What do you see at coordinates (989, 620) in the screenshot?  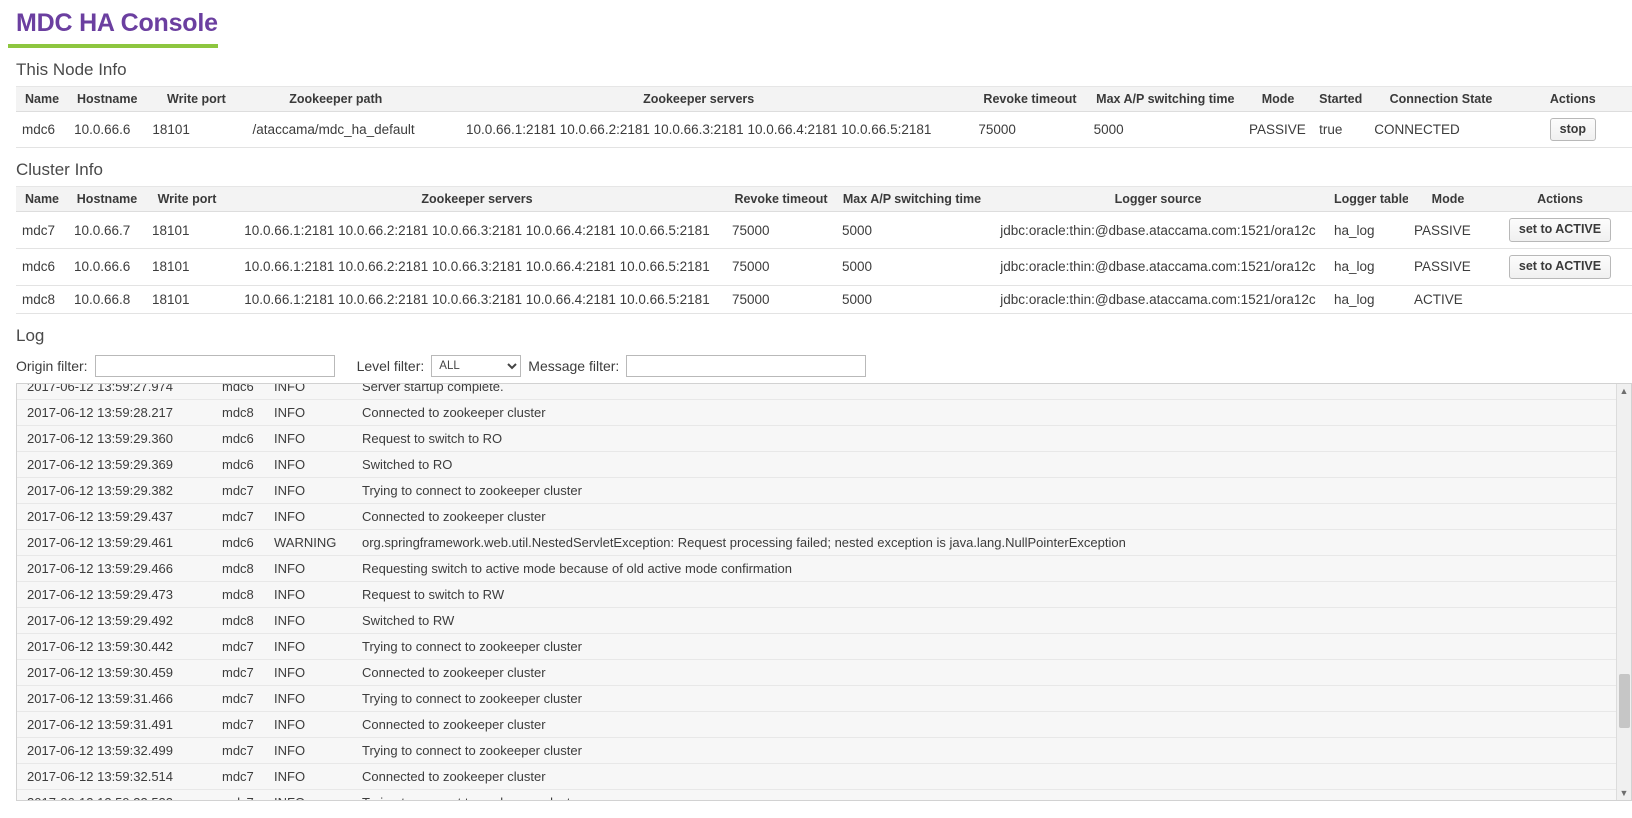 I see `log-message: Switched to RW` at bounding box center [989, 620].